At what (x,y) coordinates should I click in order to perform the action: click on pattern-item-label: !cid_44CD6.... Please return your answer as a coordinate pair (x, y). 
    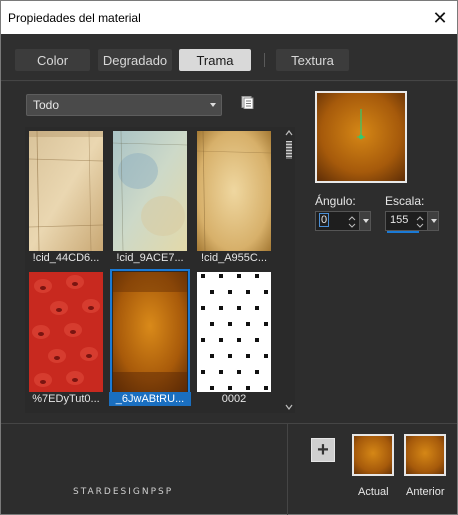
    Looking at the image, I should click on (66, 258).